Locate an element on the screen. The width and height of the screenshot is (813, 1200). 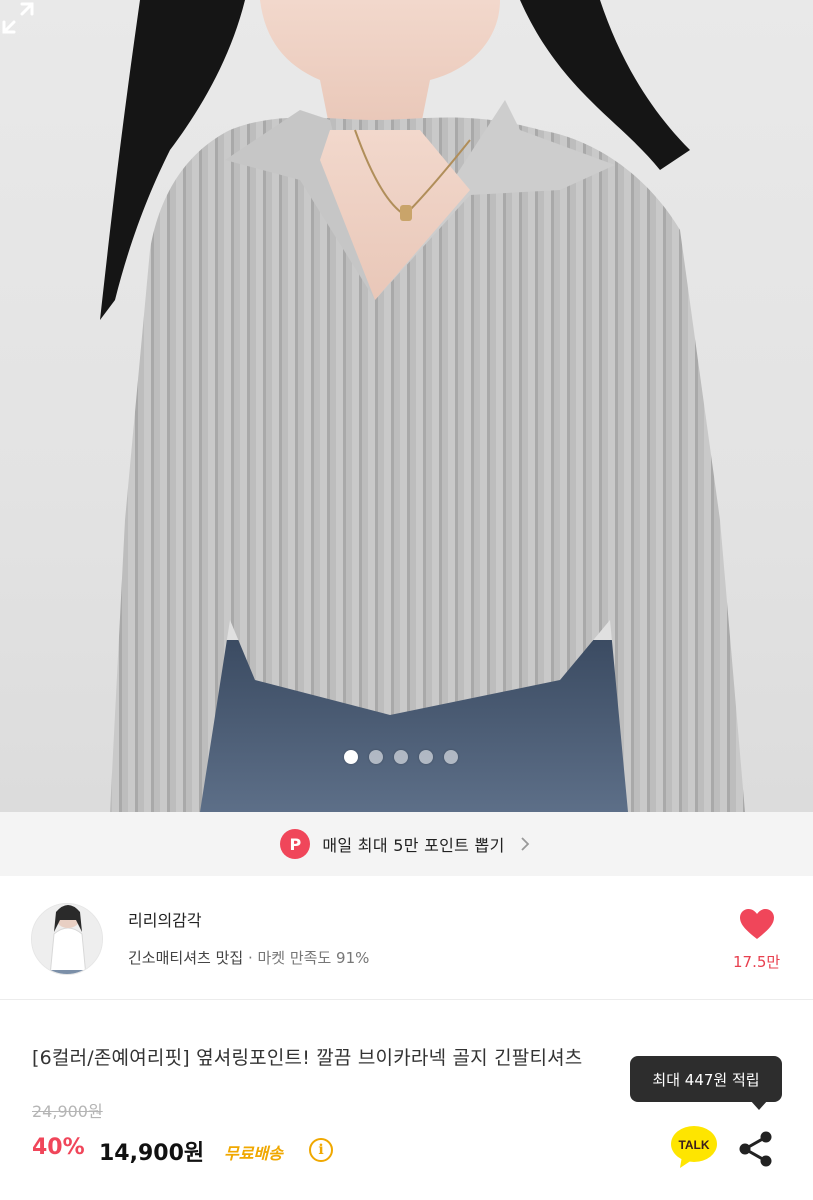
seller-subtitle: 긴소매티셔츠 맛집 · 마켓 만족도 91% is located at coordinates (248, 957).